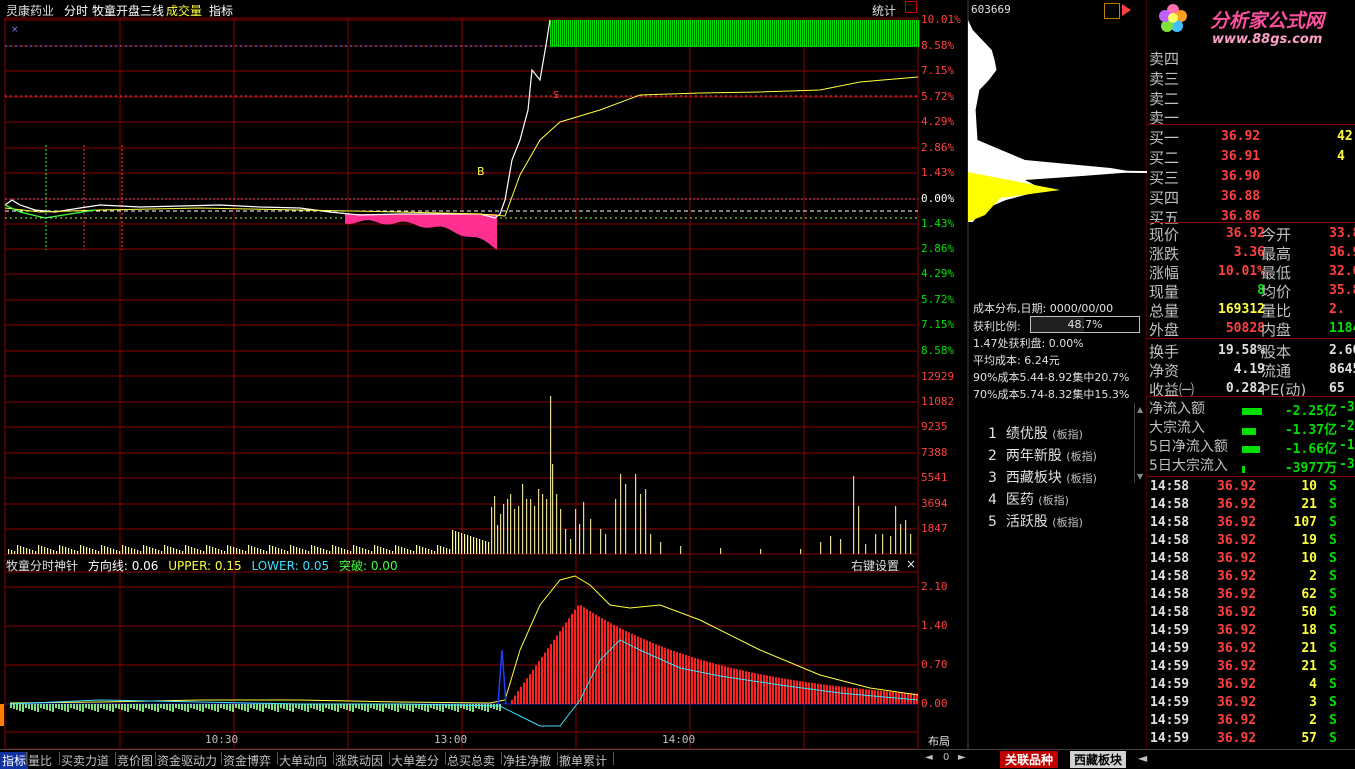 Image resolution: width=1355 pixels, height=769 pixels. I want to click on bottom-tab: 净挂净撤, so click(527, 760).